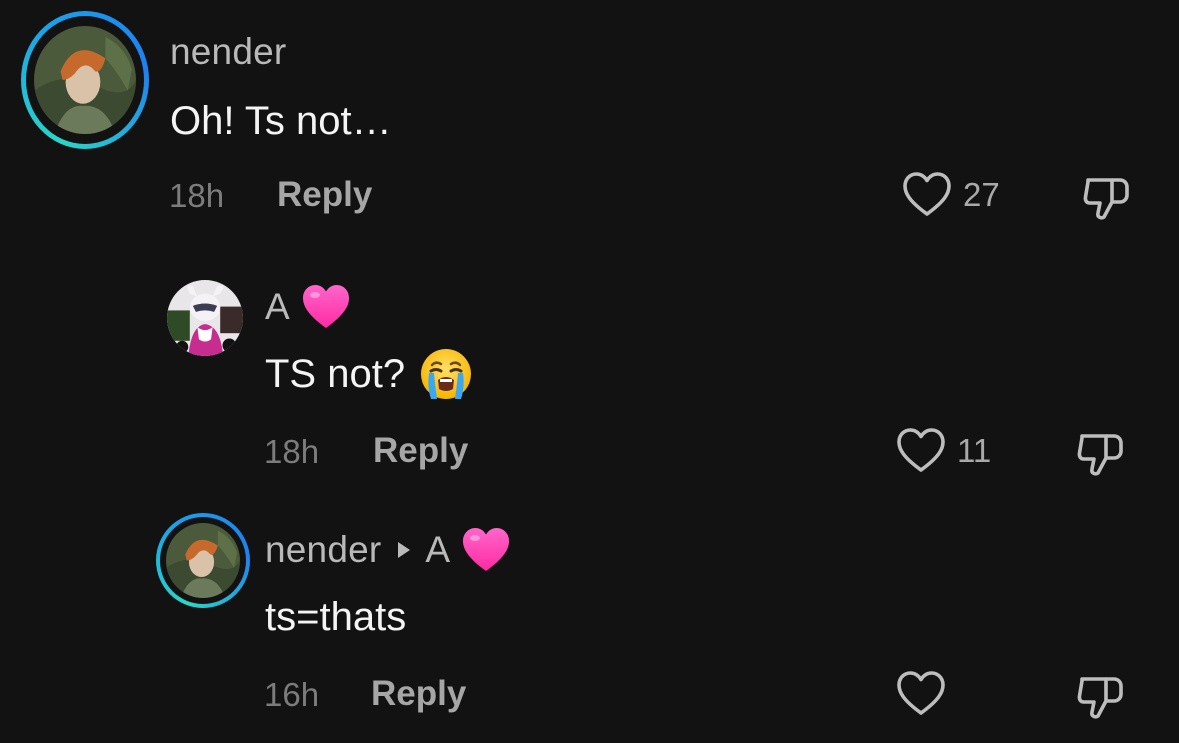 The width and height of the screenshot is (1179, 743). I want to click on comment-text: ts=thats, so click(336, 616).